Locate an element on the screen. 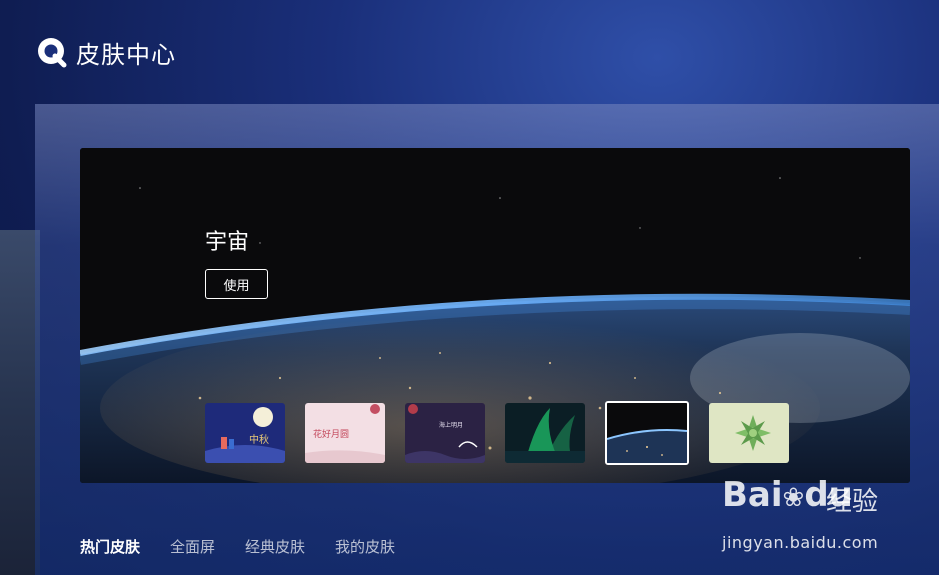 This screenshot has height=575, width=939. thumbnail-flowers-moon: 花好月圆 is located at coordinates (345, 433).